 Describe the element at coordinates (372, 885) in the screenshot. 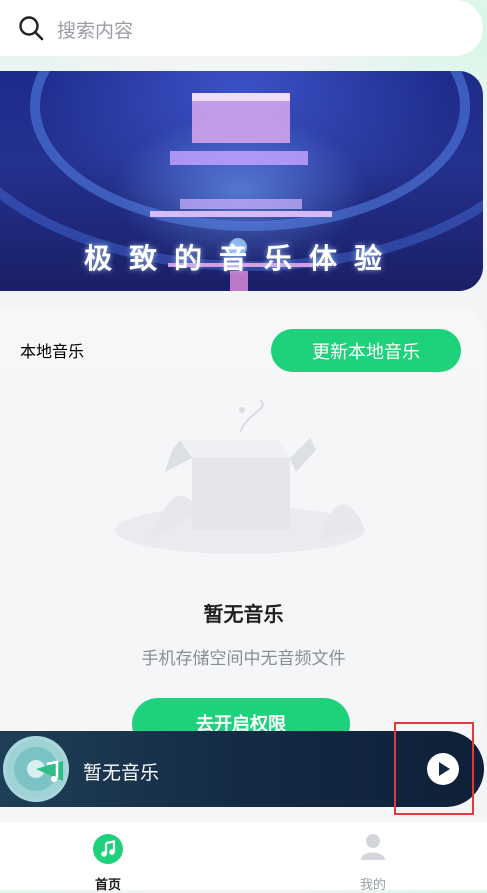

I see `nav-label-mine: 我的` at that location.